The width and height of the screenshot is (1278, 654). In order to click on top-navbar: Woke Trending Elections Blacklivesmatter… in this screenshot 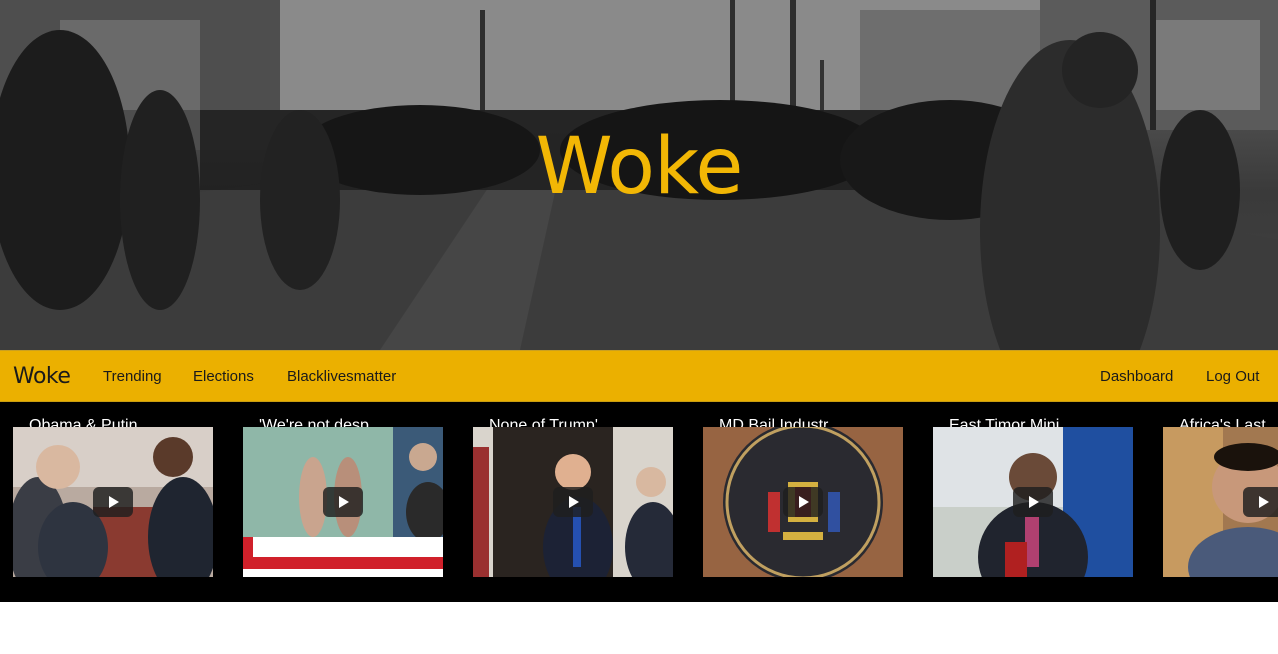, I will do `click(639, 376)`.